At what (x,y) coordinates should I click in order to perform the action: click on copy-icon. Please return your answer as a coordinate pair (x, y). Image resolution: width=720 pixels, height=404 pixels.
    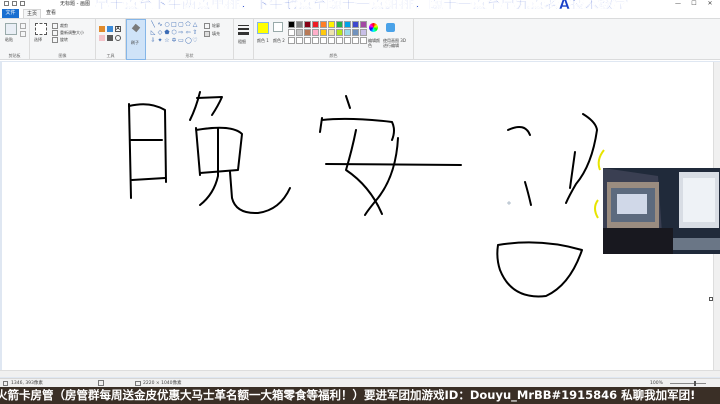
    Looking at the image, I should click on (23, 34).